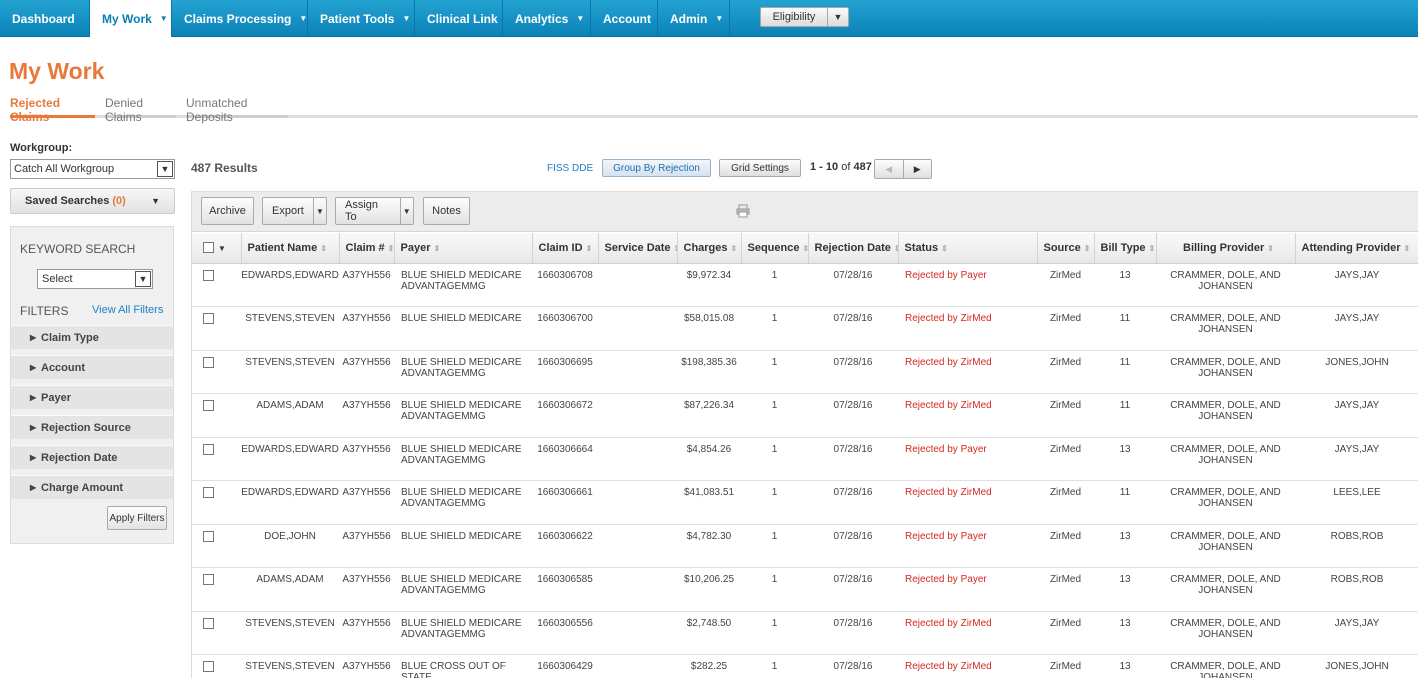 Image resolution: width=1418 pixels, height=678 pixels. Describe the element at coordinates (624, 18) in the screenshot. I see `nav-item-account: Account` at that location.